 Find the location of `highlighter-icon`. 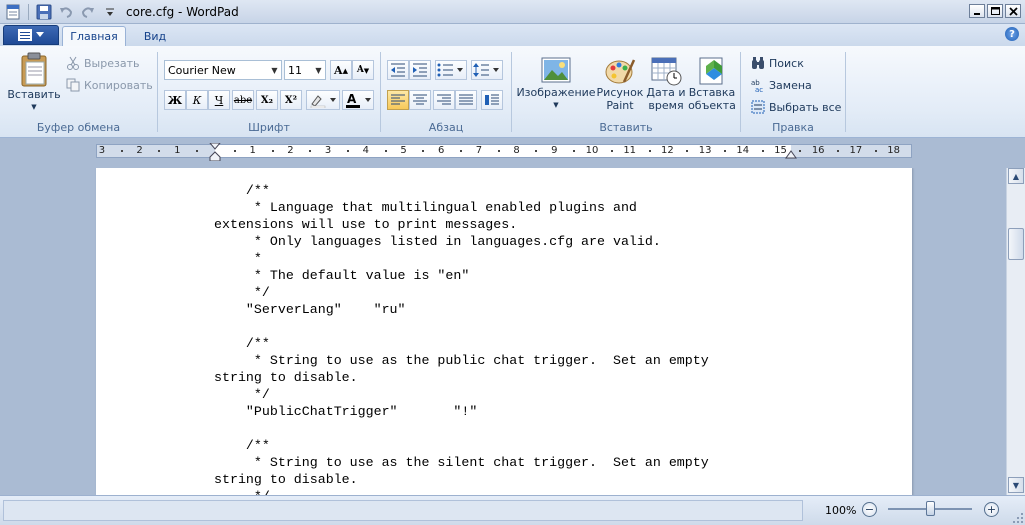

highlighter-icon is located at coordinates (323, 101).